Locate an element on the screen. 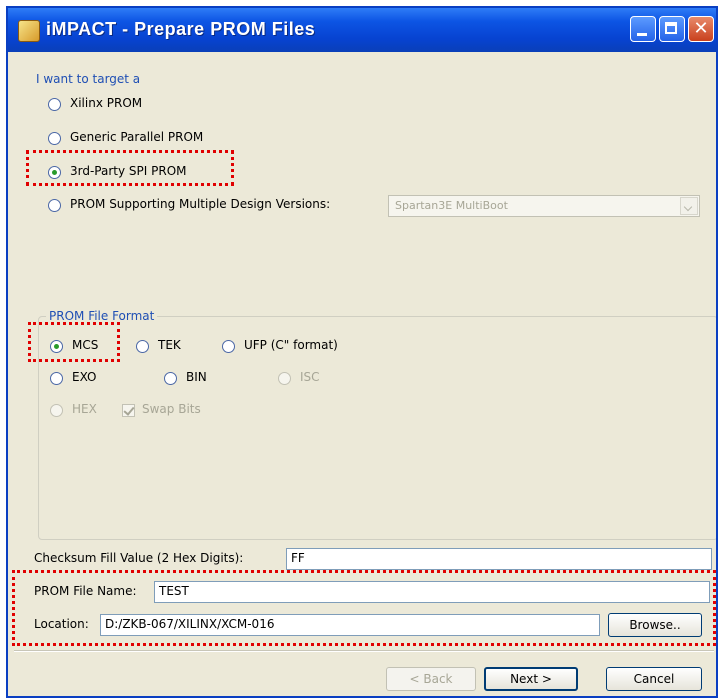 Image resolution: width=718 pixels, height=700 pixels. radio-hex is located at coordinates (56, 410).